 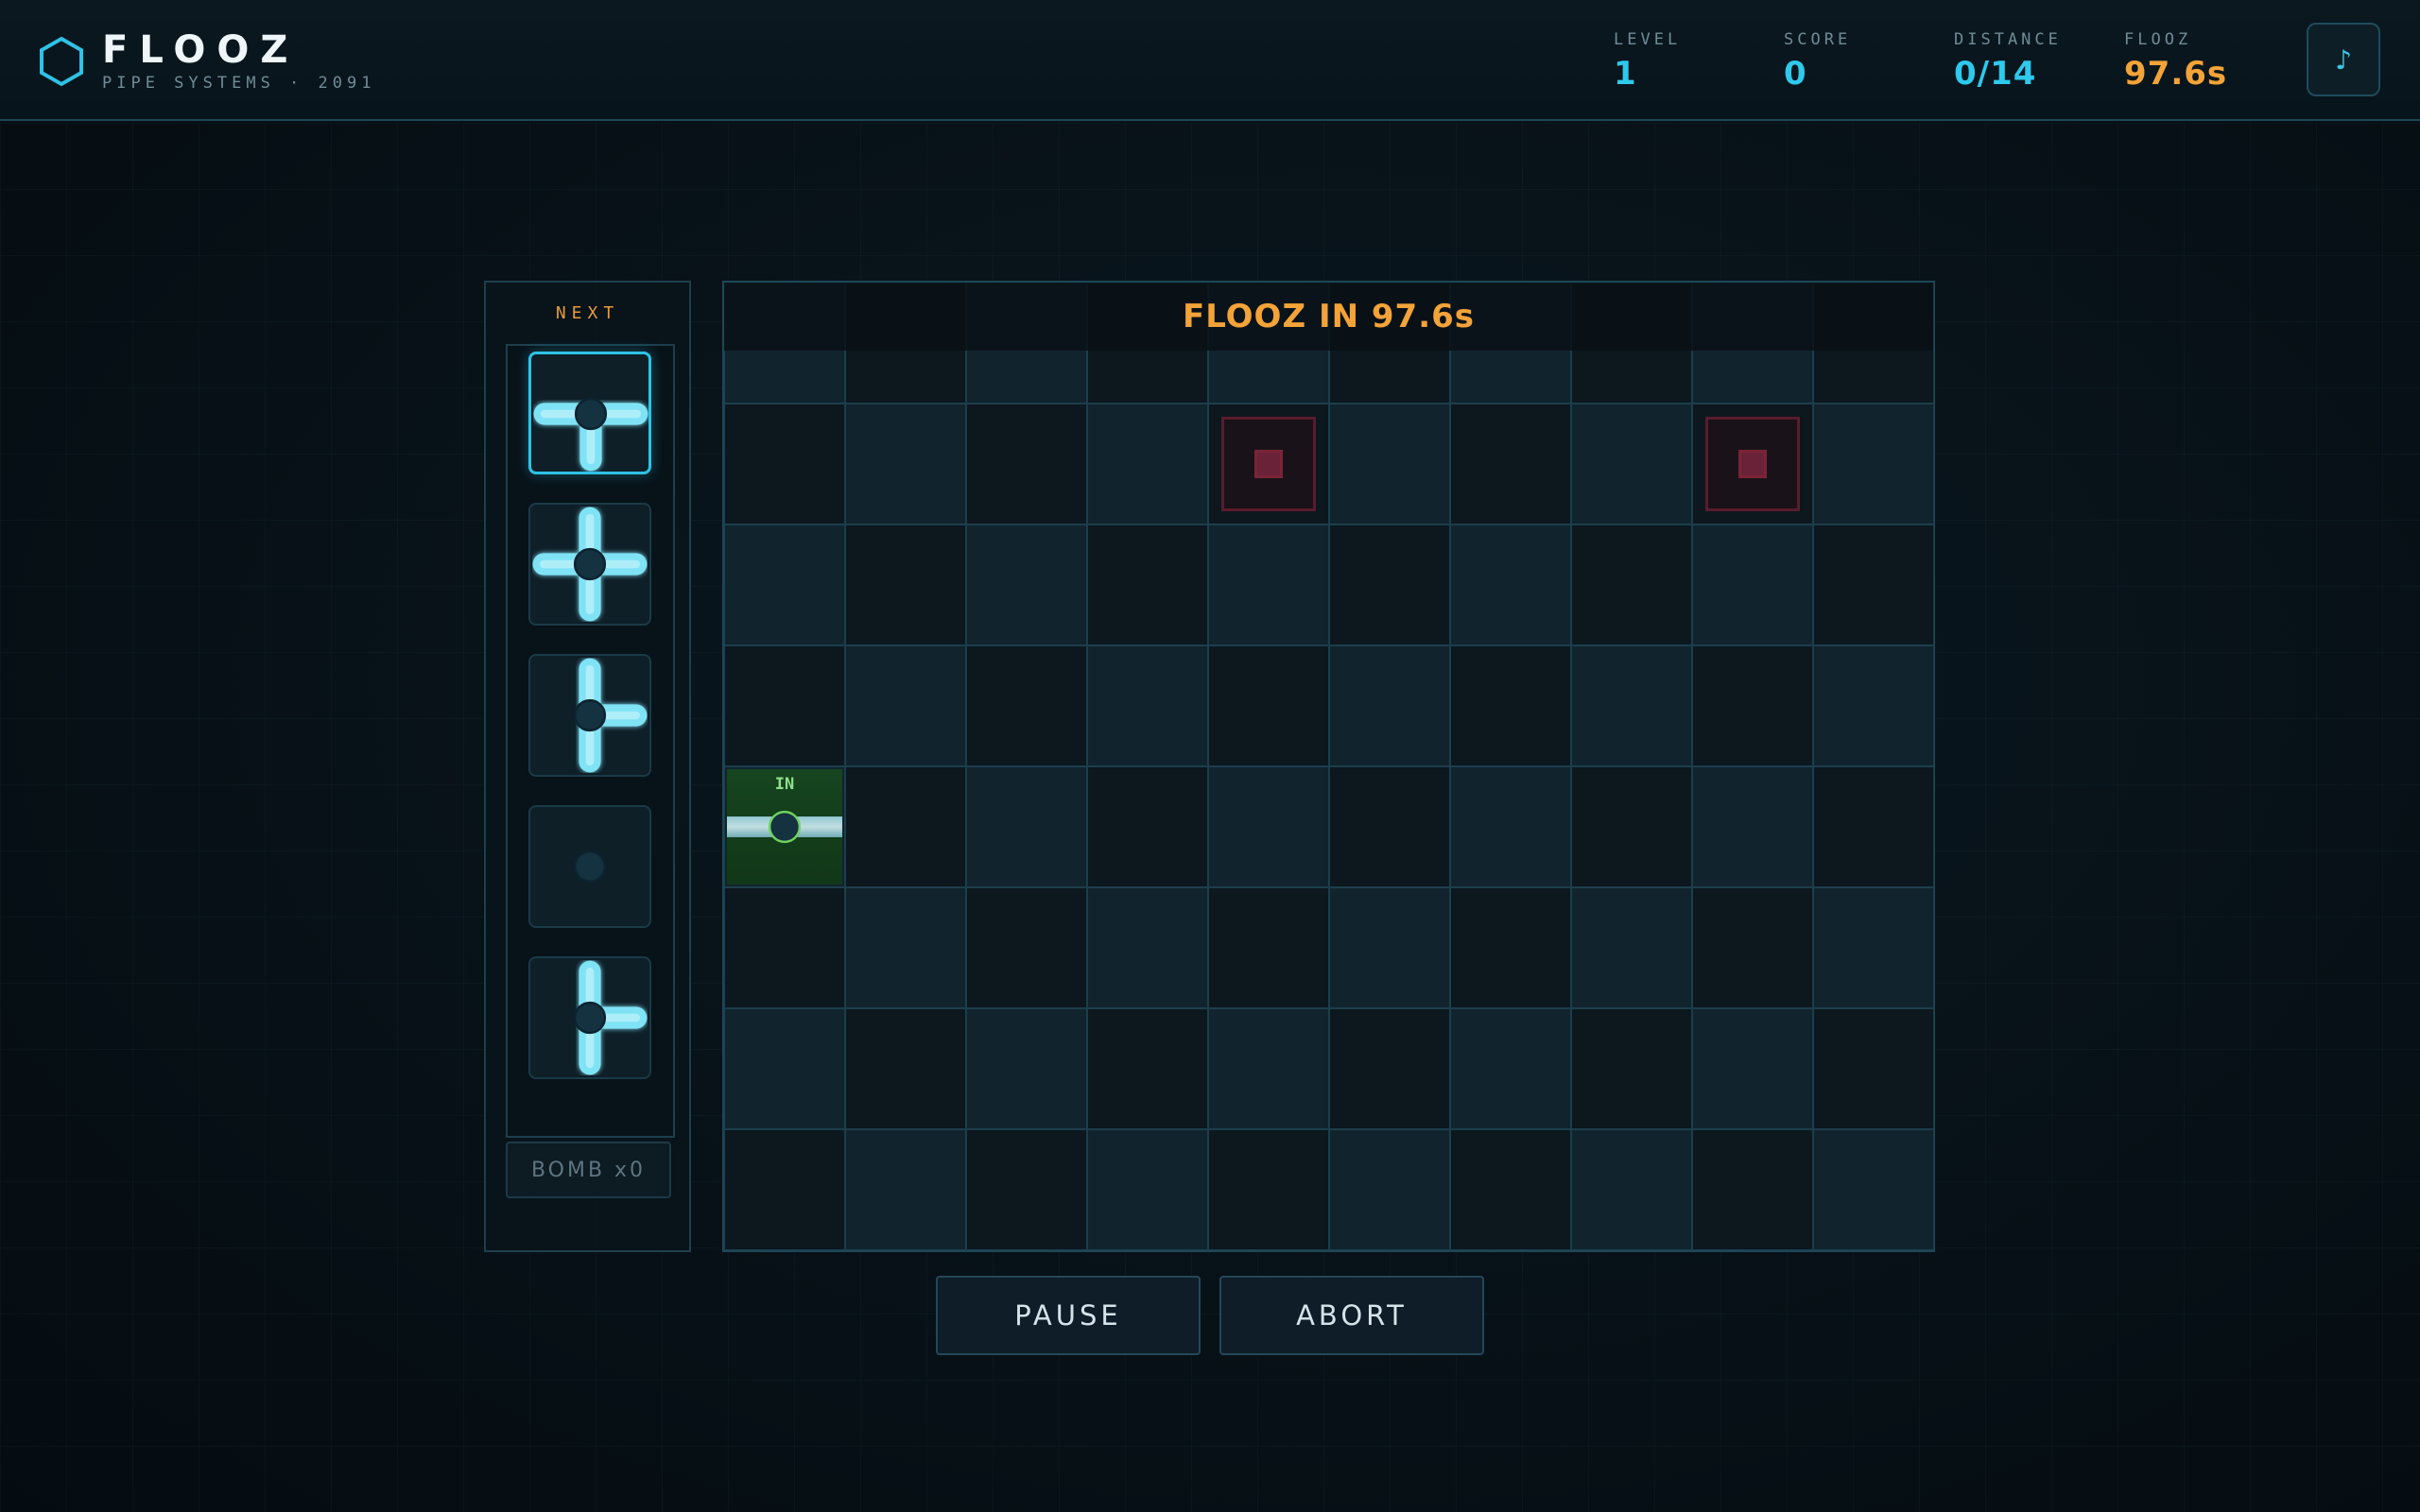 I want to click on board-cell-r4-c8, so click(x=1752, y=826).